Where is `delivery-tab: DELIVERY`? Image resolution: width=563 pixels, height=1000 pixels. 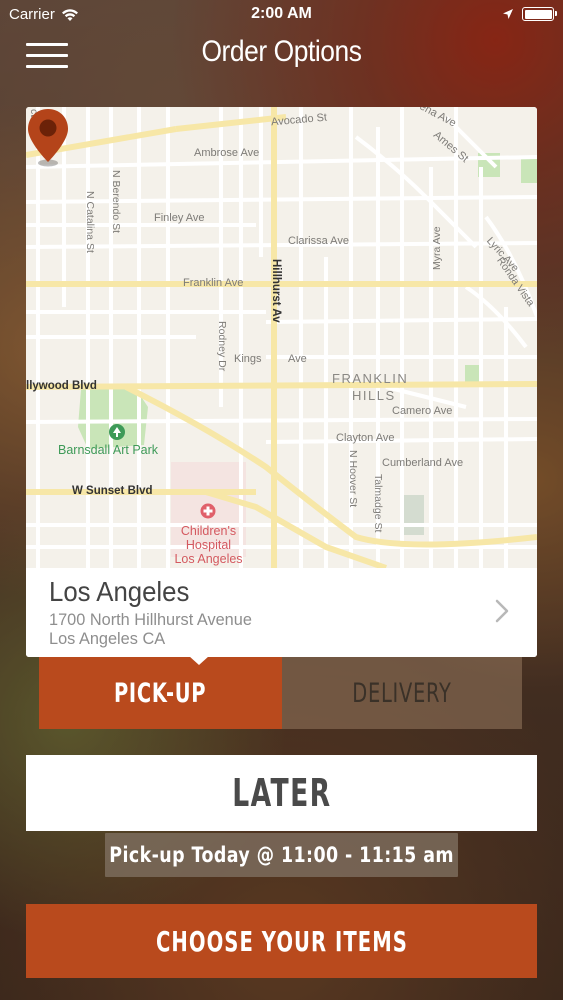
delivery-tab: DELIVERY is located at coordinates (402, 693).